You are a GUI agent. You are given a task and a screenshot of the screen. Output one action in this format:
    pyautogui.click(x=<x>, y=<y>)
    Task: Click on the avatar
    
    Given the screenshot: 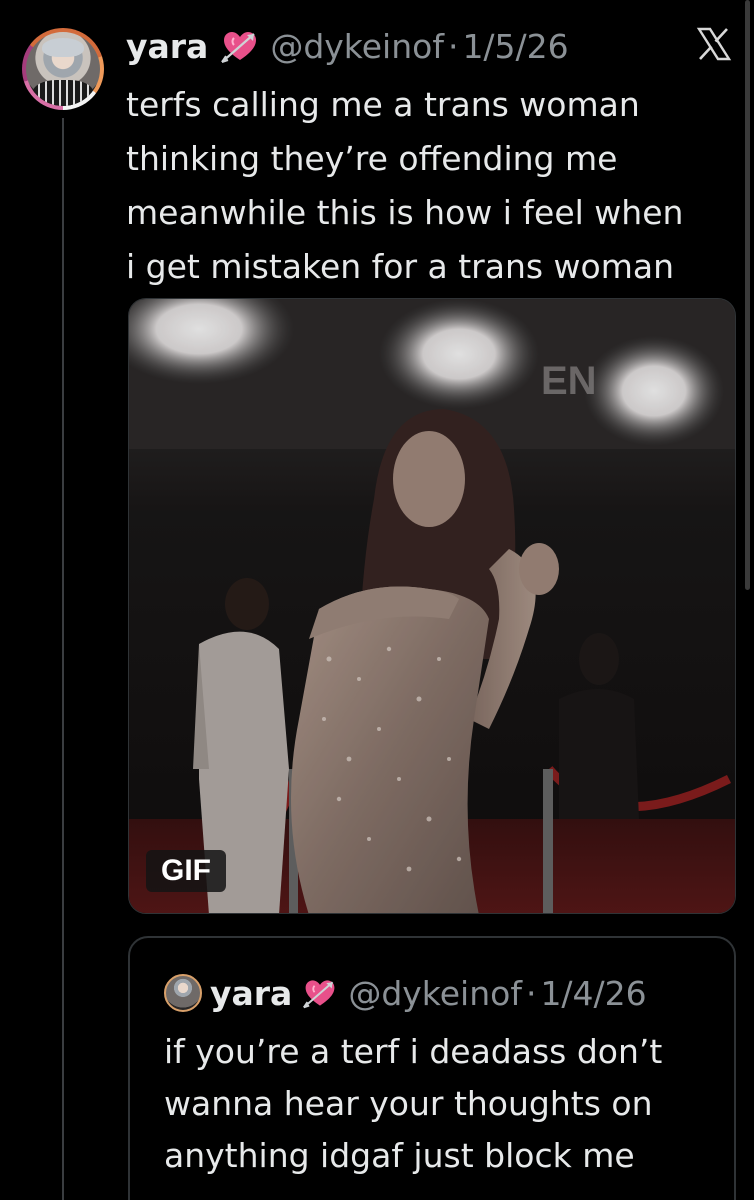 What is the action you would take?
    pyautogui.click(x=63, y=69)
    